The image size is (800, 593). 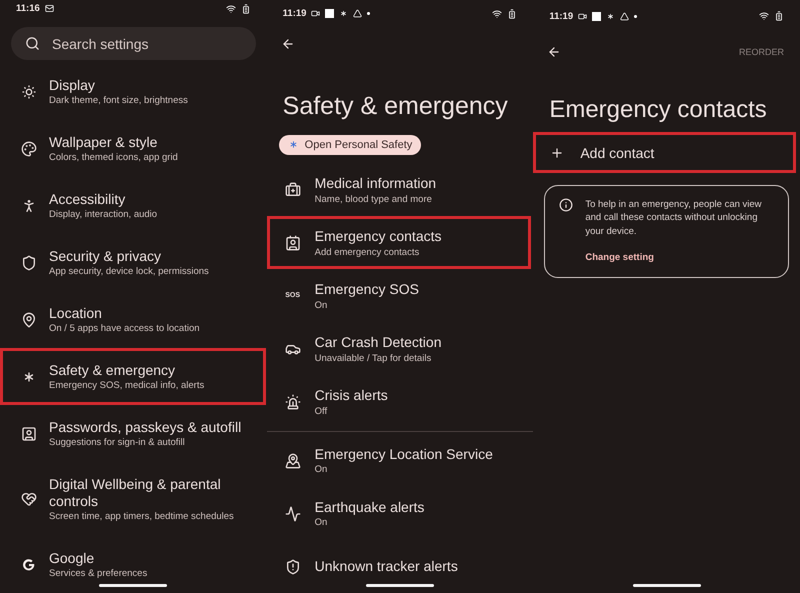 What do you see at coordinates (133, 91) in the screenshot?
I see `settings-item: Display Dark theme, font size, brightness` at bounding box center [133, 91].